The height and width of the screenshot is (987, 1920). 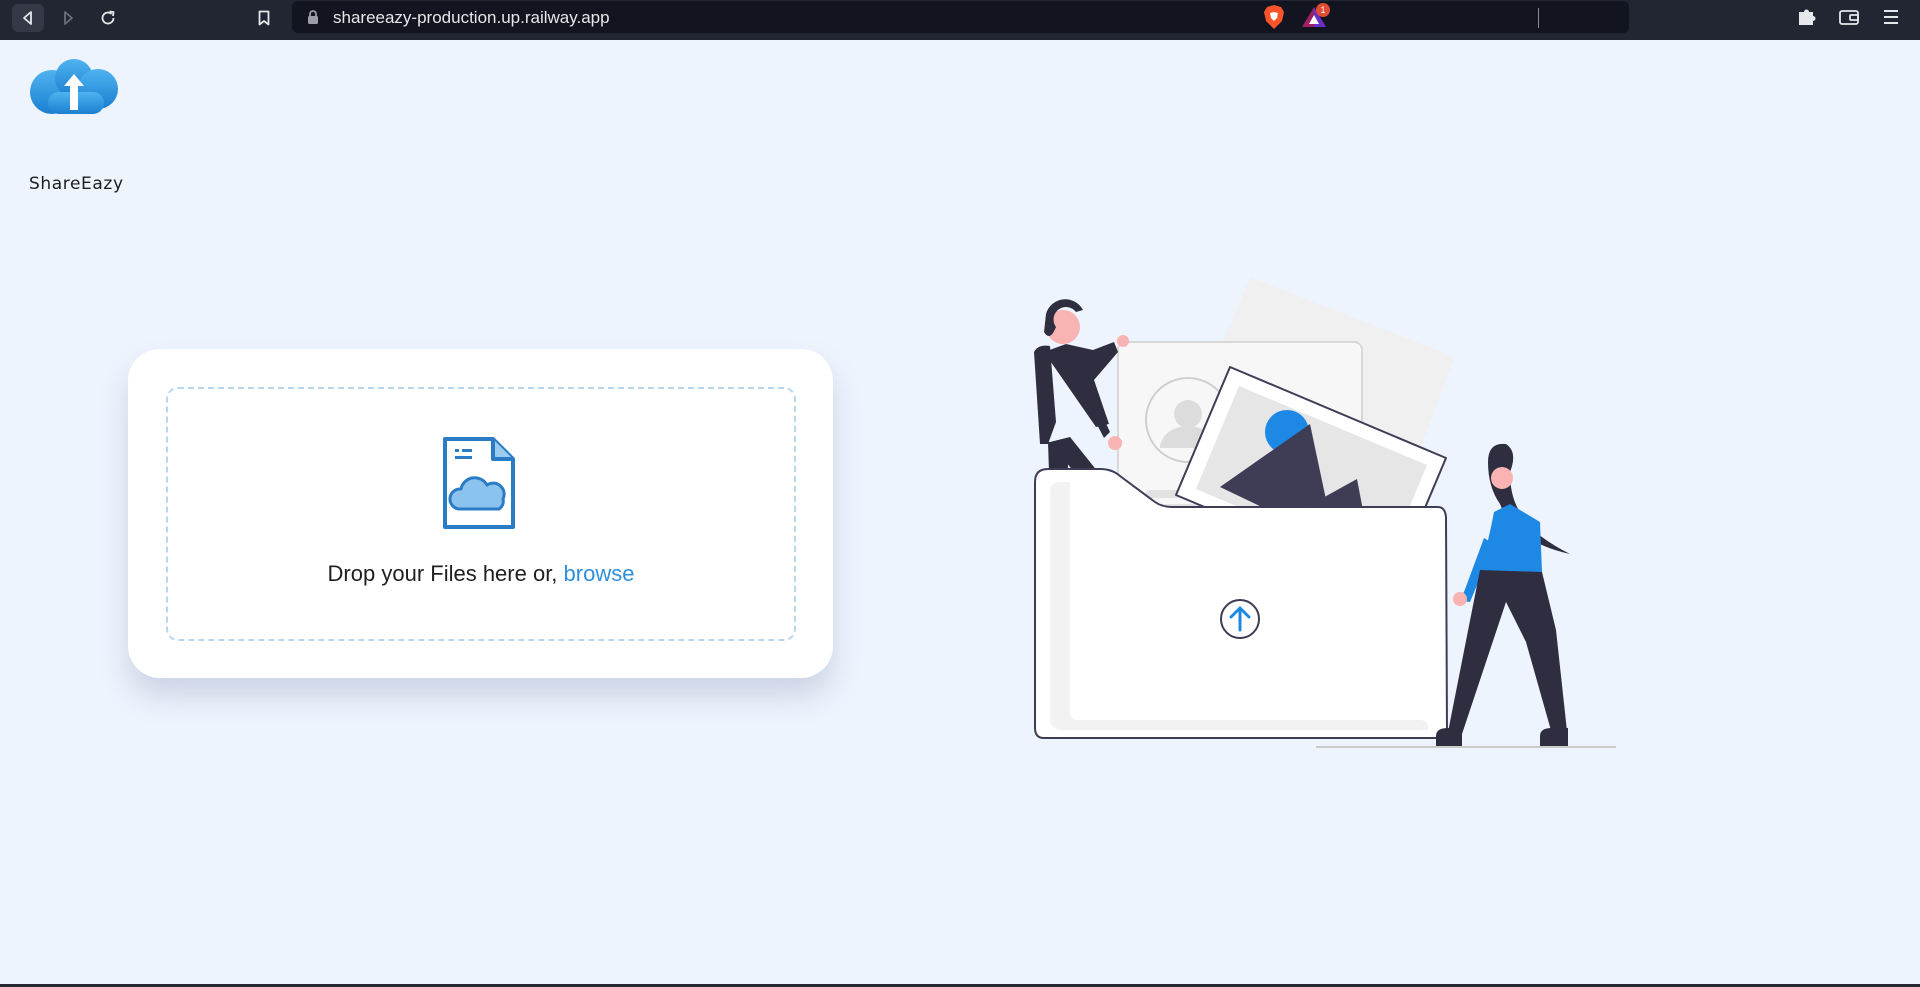 I want to click on bookmark-icon, so click(x=264, y=18).